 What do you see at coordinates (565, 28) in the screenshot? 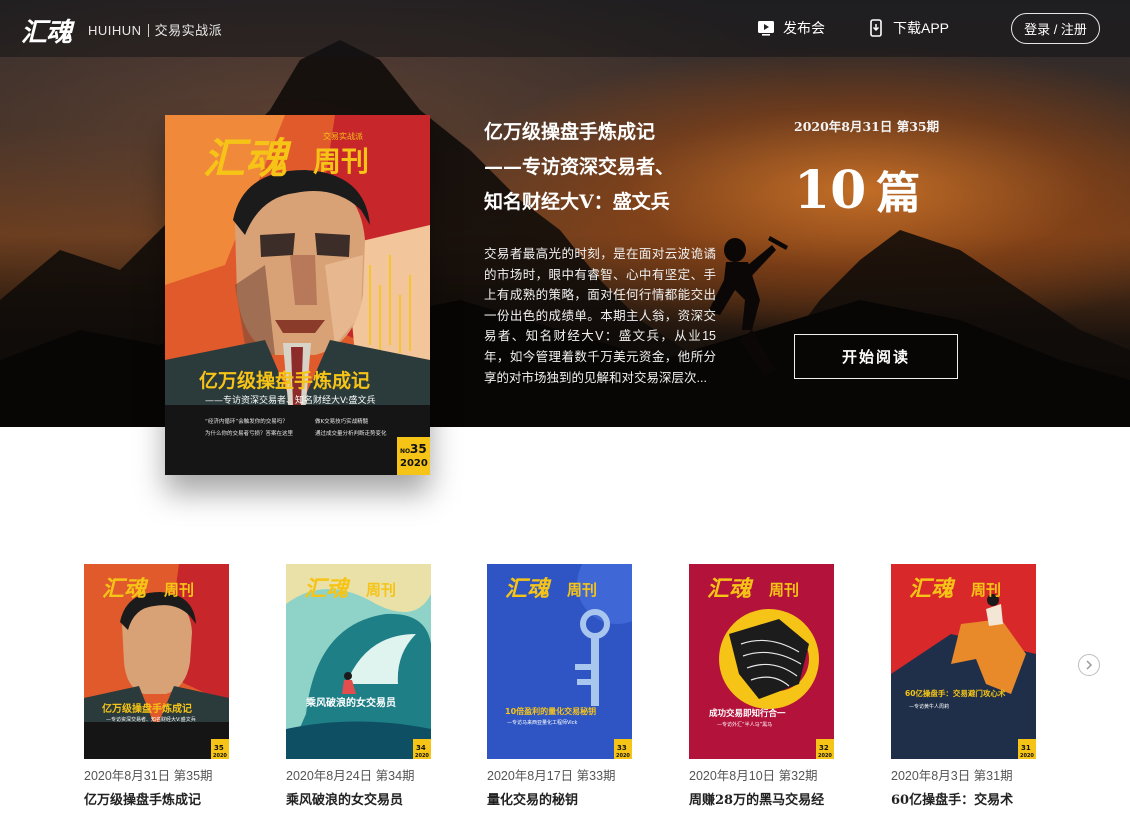
I see `top-nav: 汇魂 HUIHUN 交易实战派 发布会 下载APP 登录 / 注册` at bounding box center [565, 28].